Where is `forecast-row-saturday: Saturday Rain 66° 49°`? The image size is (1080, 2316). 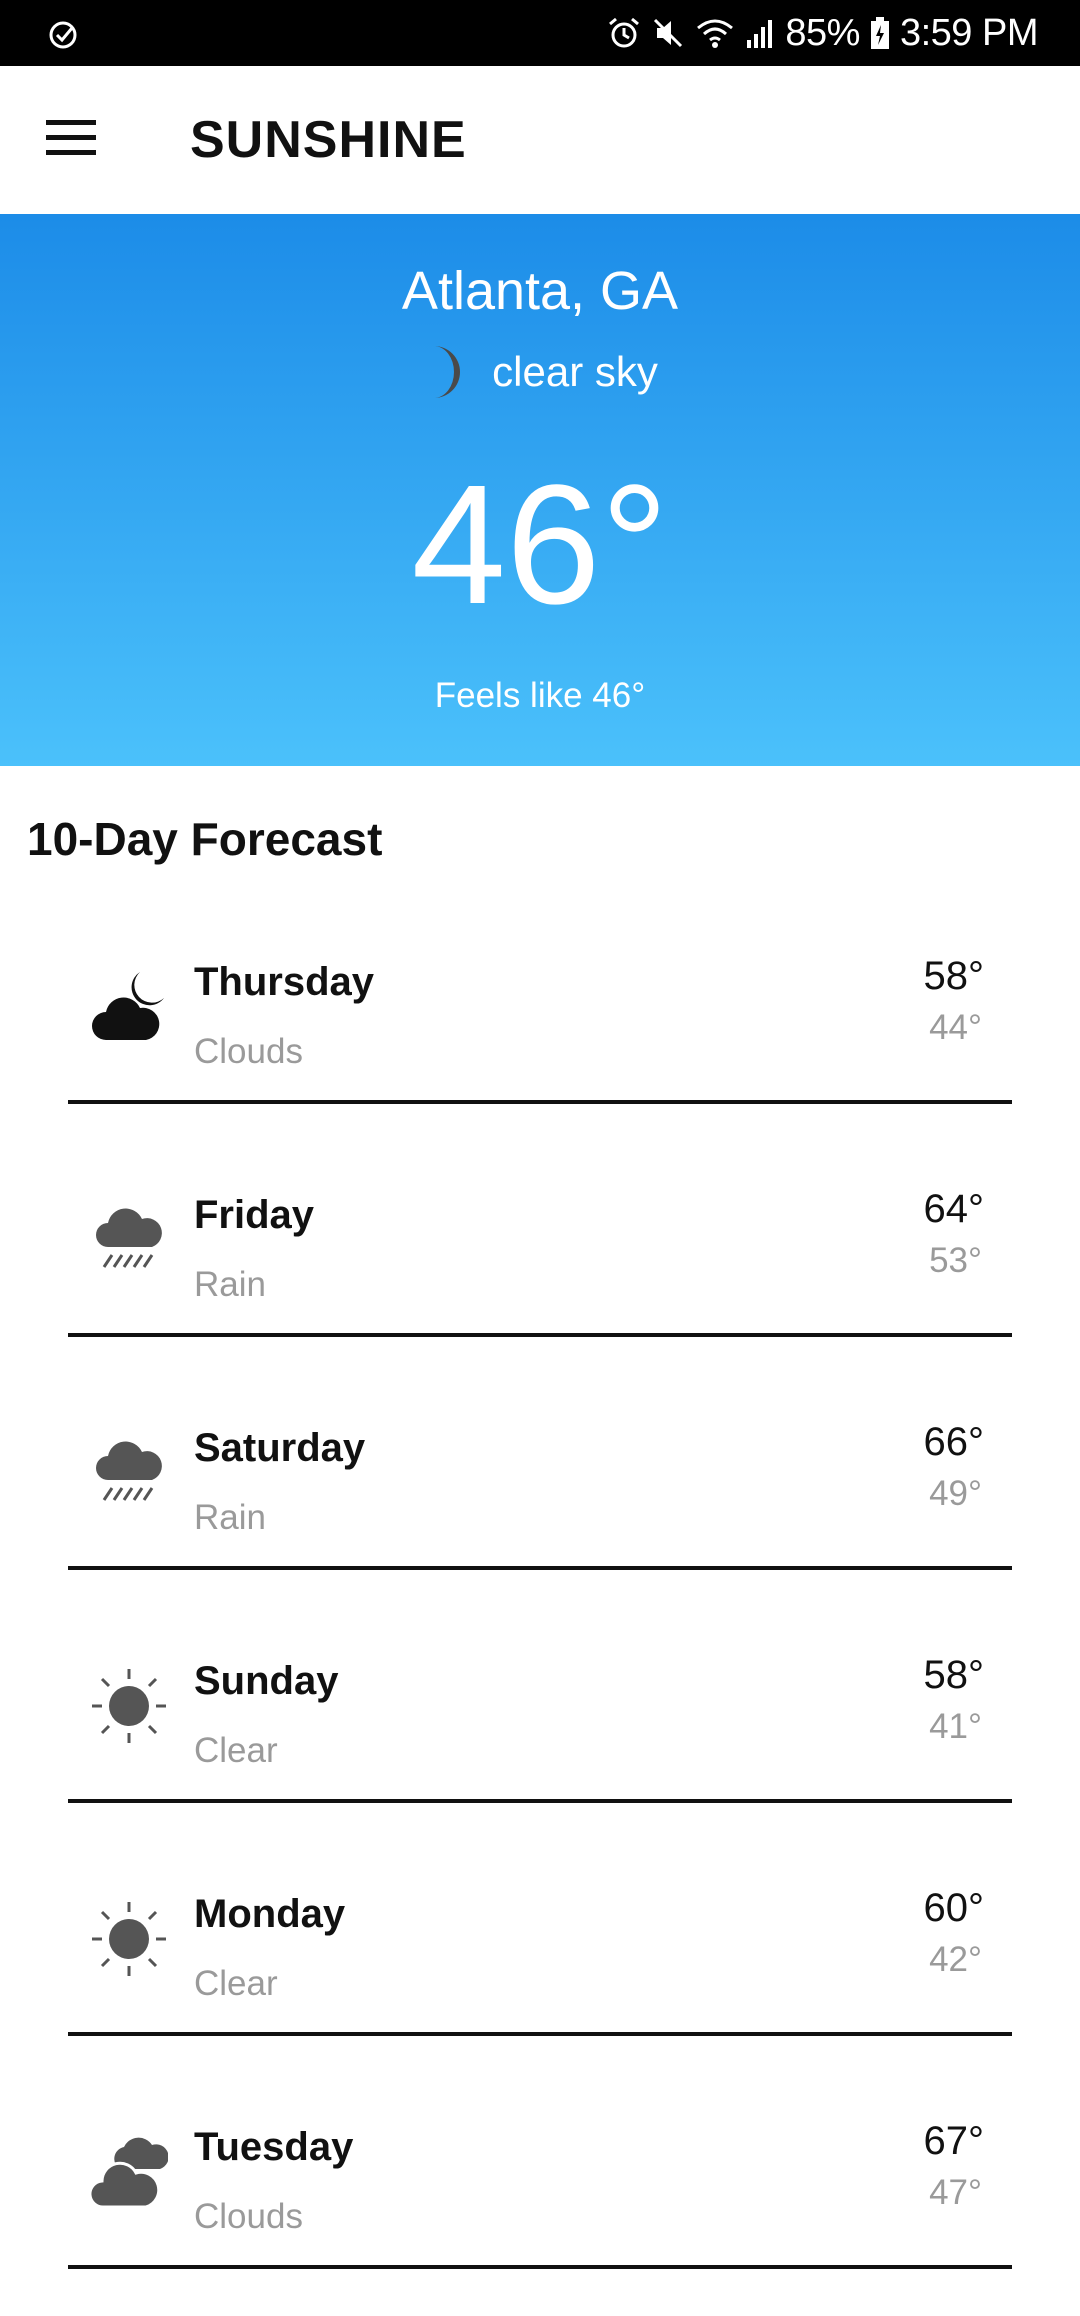 forecast-row-saturday: Saturday Rain 66° 49° is located at coordinates (540, 1482).